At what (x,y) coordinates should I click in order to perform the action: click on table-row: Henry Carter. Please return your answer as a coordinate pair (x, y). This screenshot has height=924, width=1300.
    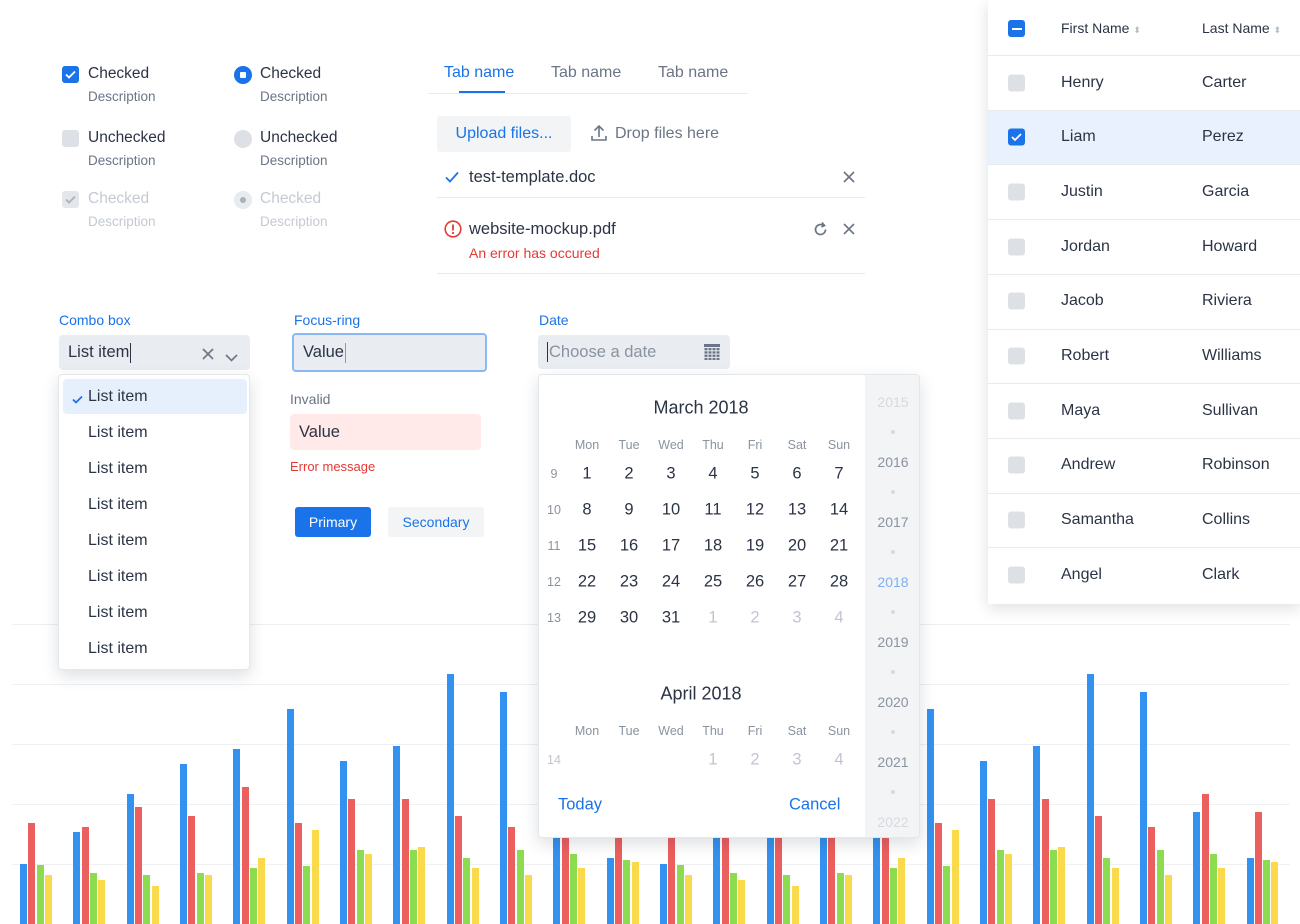
    Looking at the image, I should click on (1144, 82).